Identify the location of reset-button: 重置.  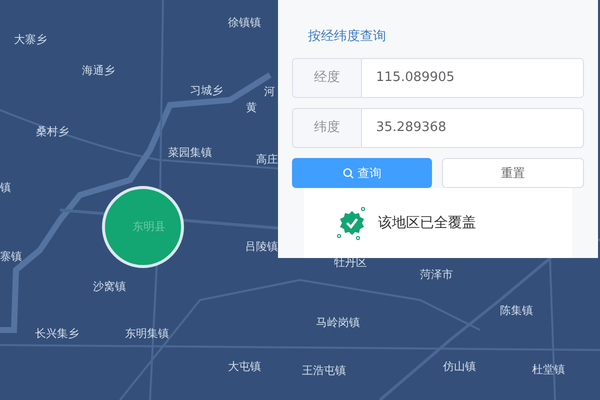
(513, 173).